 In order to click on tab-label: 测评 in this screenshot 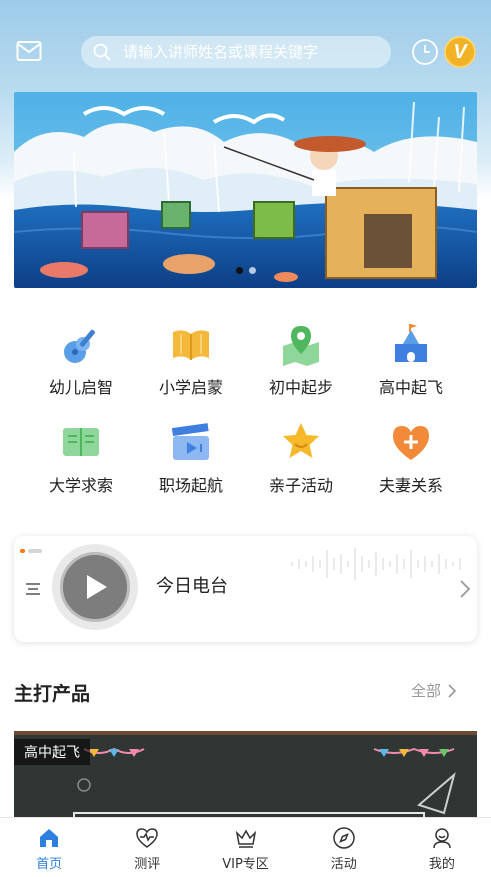, I will do `click(147, 864)`.